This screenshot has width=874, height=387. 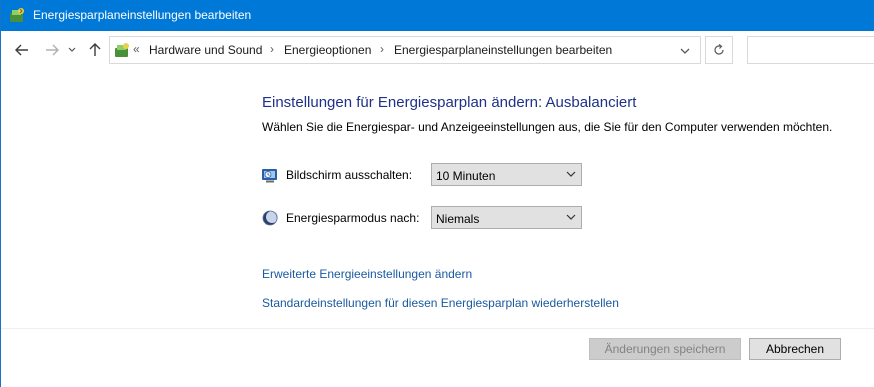 I want to click on refresh-icon, so click(x=719, y=49).